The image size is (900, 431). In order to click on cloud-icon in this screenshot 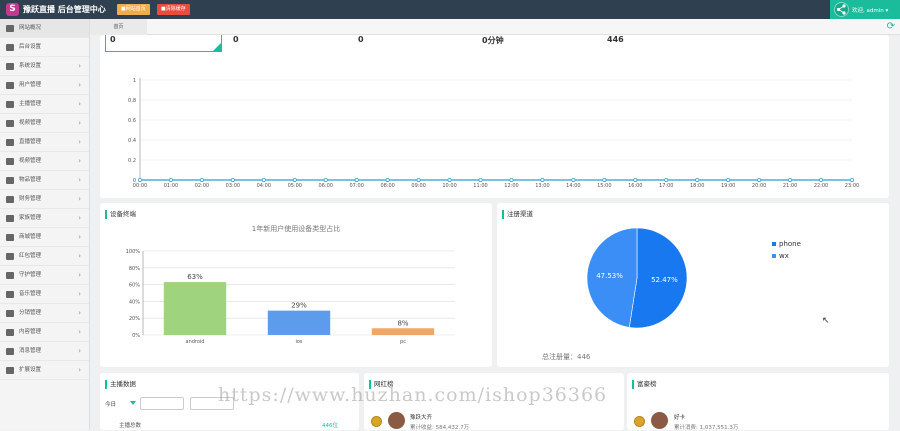, I will do `click(10, 370)`.